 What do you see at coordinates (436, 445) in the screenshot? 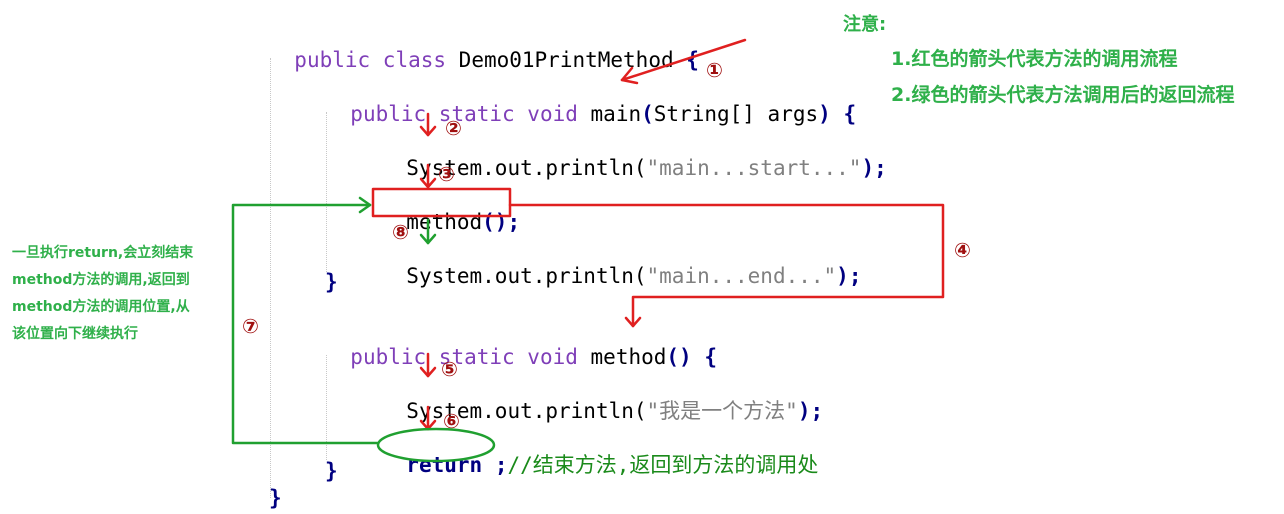
I see `return-highlight-ellipse` at bounding box center [436, 445].